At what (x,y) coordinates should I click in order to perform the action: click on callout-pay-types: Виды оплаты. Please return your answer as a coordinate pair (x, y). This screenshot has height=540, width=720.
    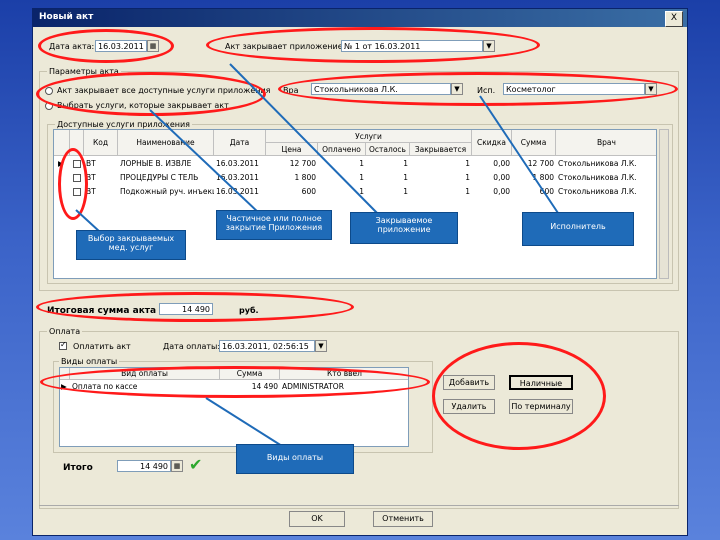
    Looking at the image, I should click on (295, 459).